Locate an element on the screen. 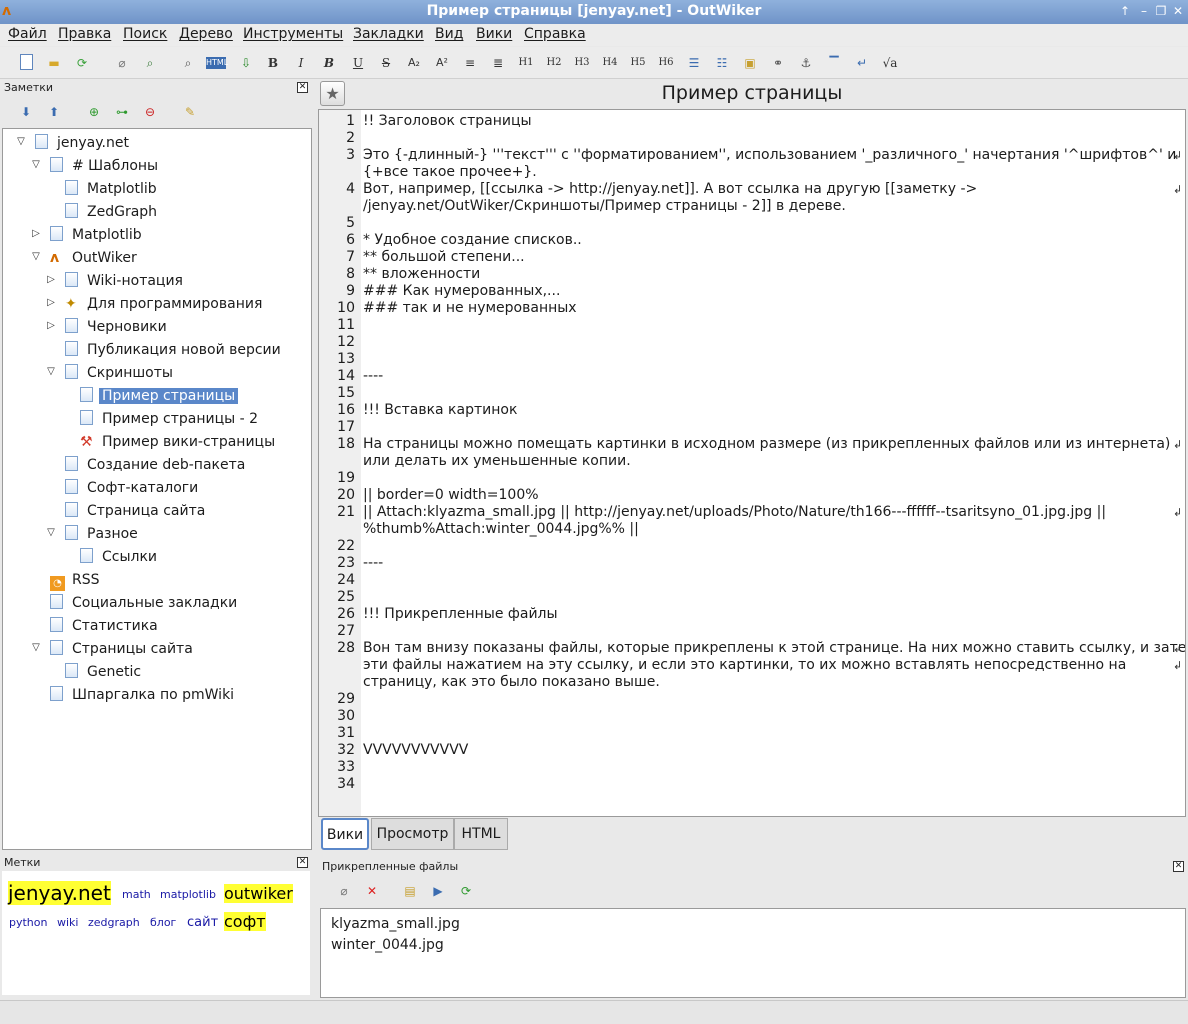 The width and height of the screenshot is (1188, 1024). tag-python: python is located at coordinates (28, 922).